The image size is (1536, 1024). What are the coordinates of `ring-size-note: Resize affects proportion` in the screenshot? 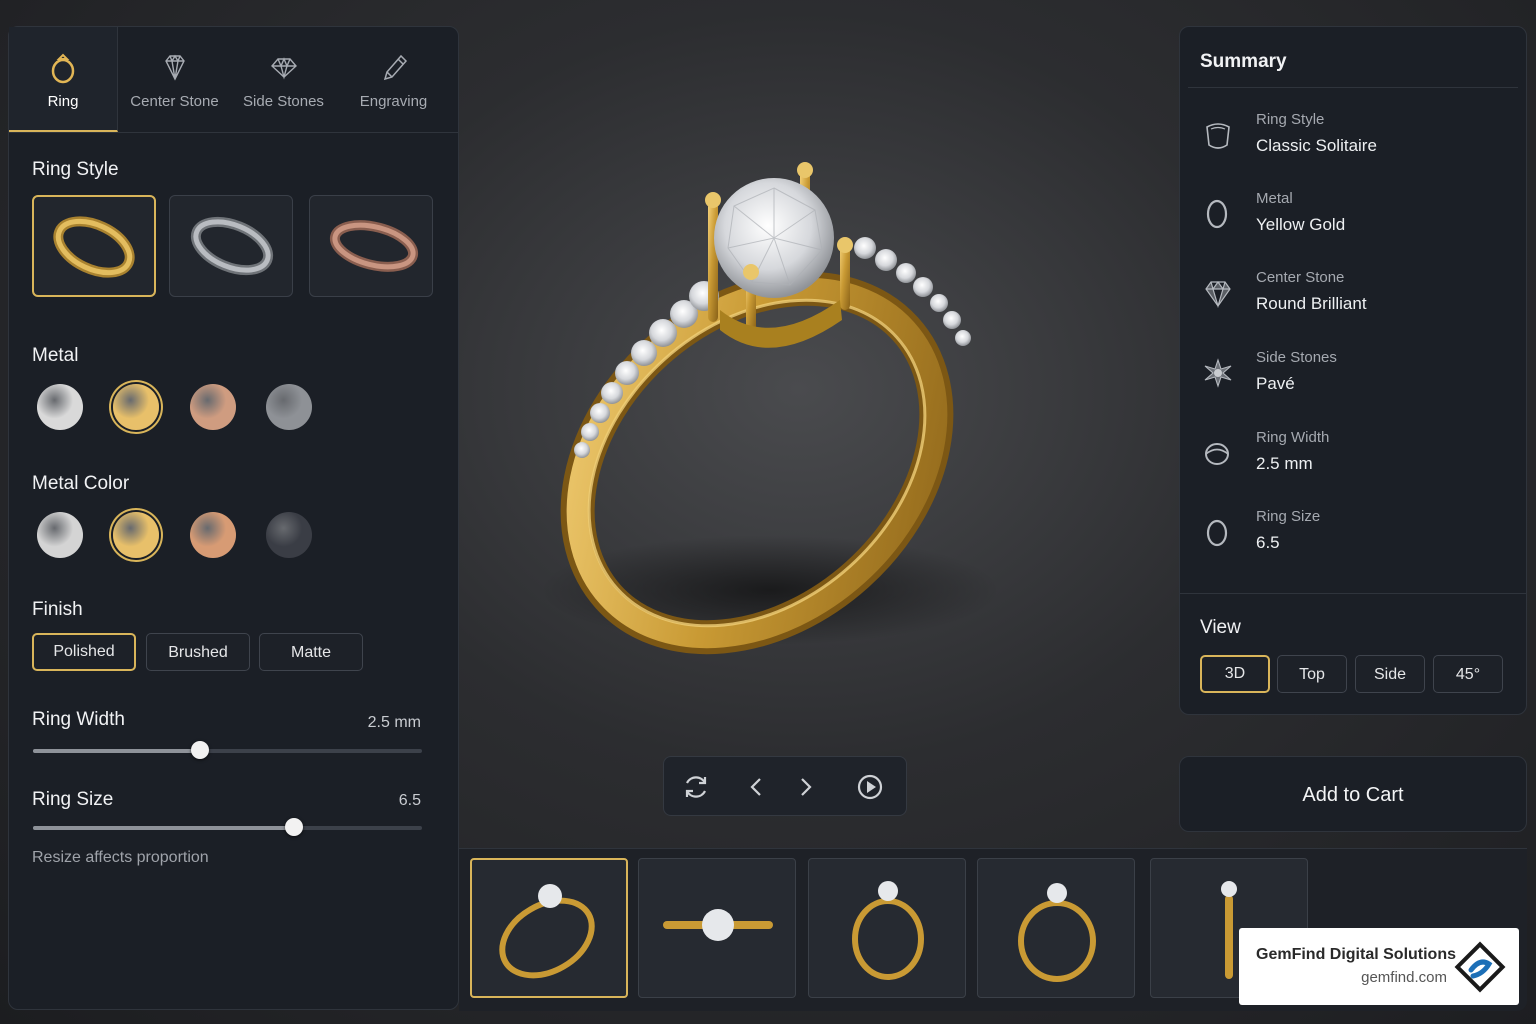 It's located at (120, 857).